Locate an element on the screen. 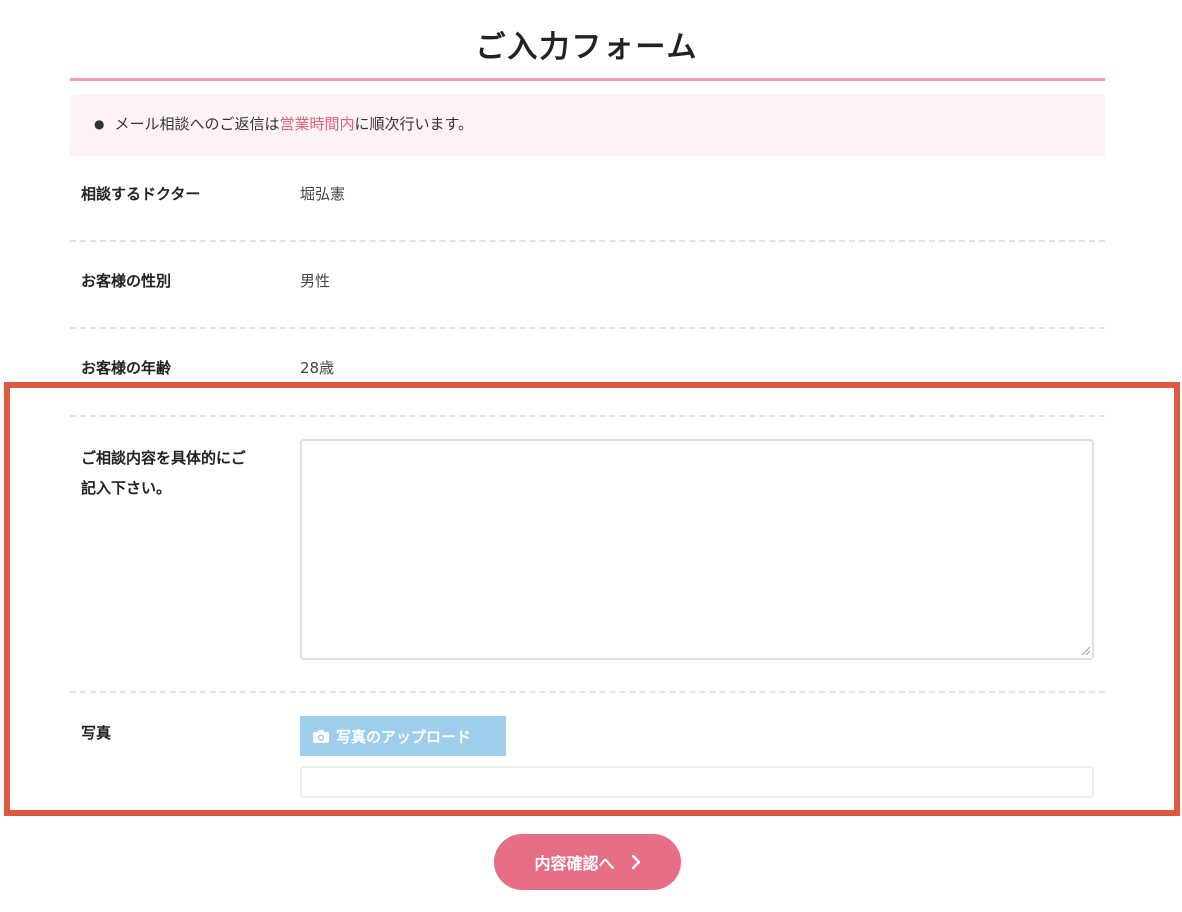  confirm-button-label: 内容確認へ is located at coordinates (574, 863).